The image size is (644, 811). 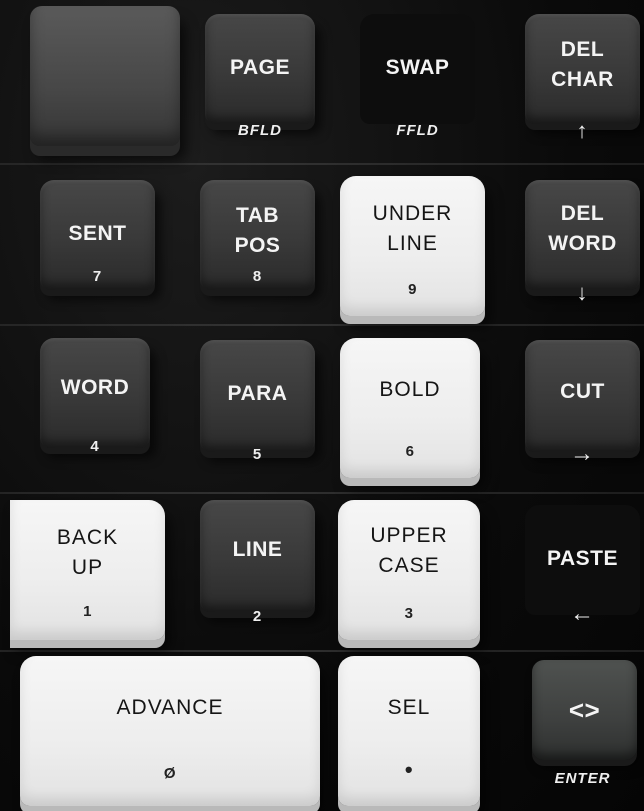 What do you see at coordinates (97, 233) in the screenshot?
I see `sent-key-label: SENT` at bounding box center [97, 233].